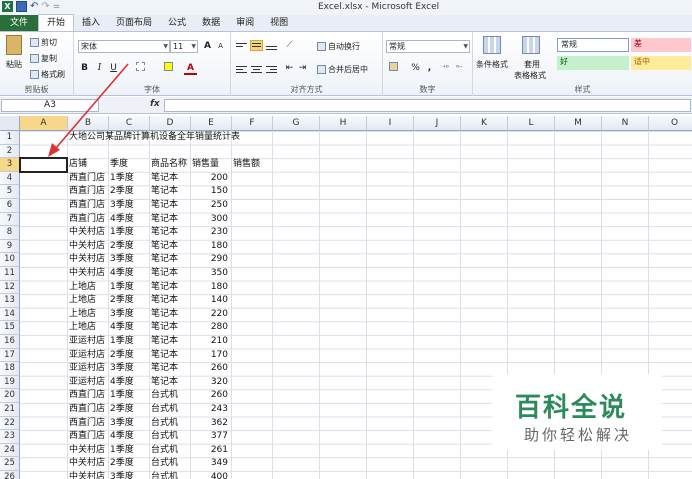  I want to click on watermark-title: 百科全说, so click(571, 408).